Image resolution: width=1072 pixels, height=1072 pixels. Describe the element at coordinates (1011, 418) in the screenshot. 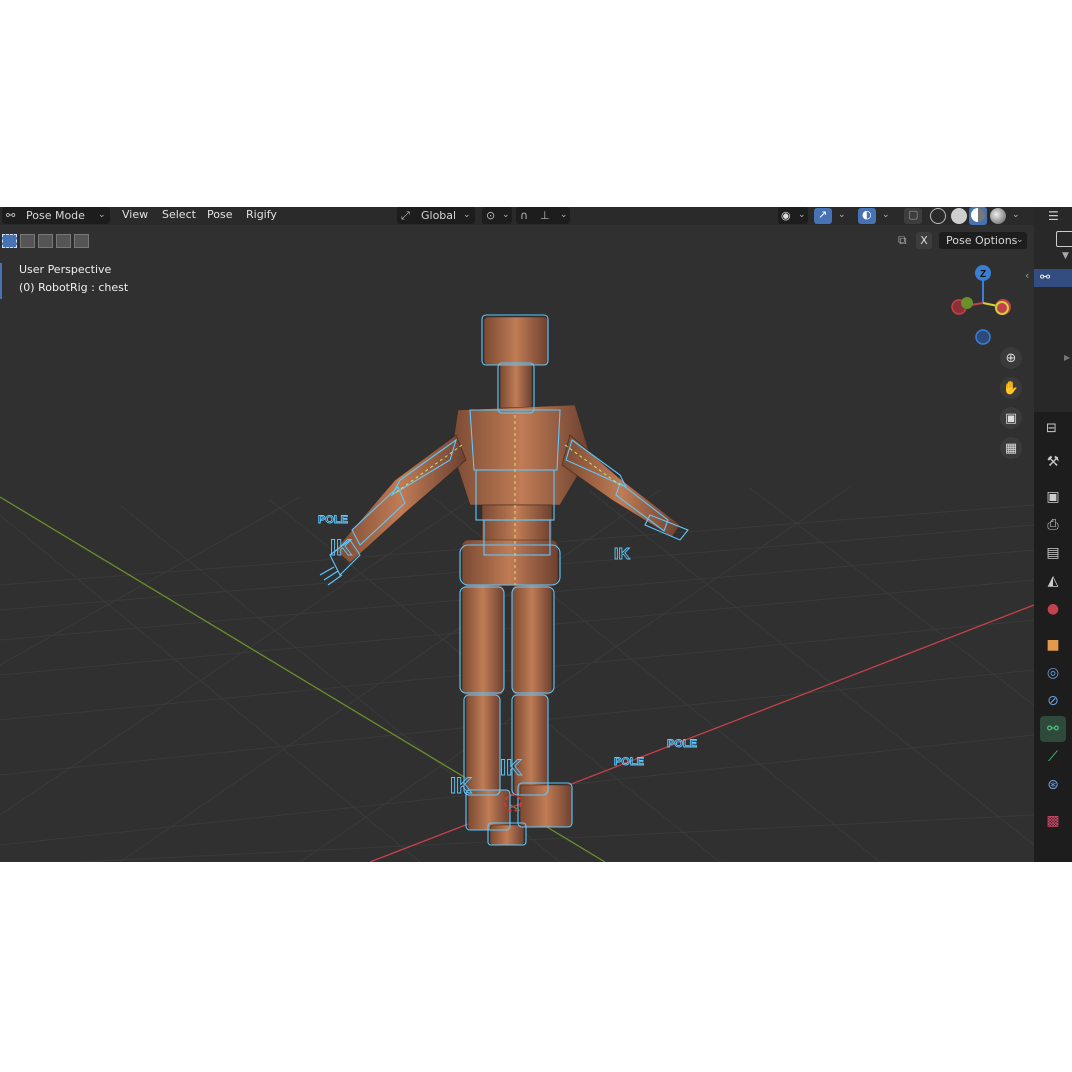

I see `camera-icon: ▣` at that location.